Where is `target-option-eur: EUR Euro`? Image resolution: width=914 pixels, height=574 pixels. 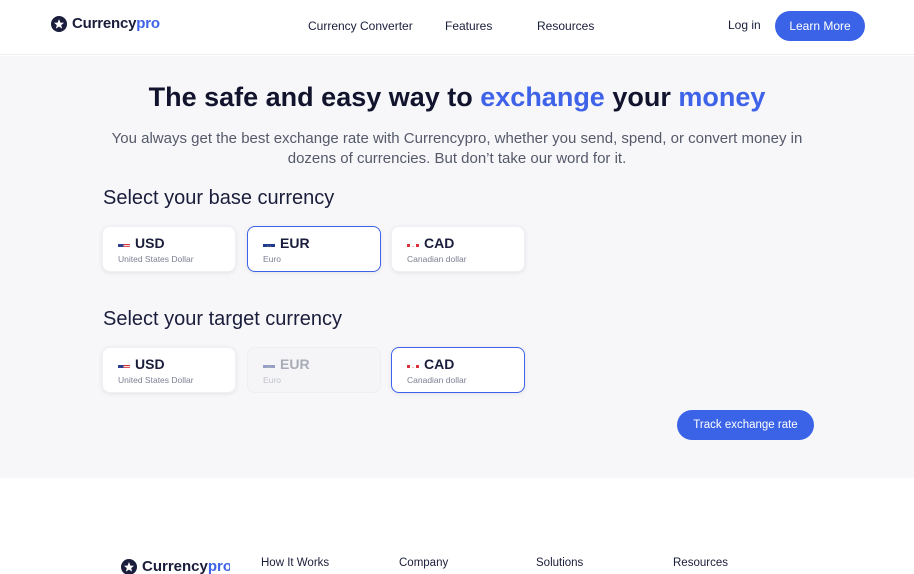 target-option-eur: EUR Euro is located at coordinates (314, 370).